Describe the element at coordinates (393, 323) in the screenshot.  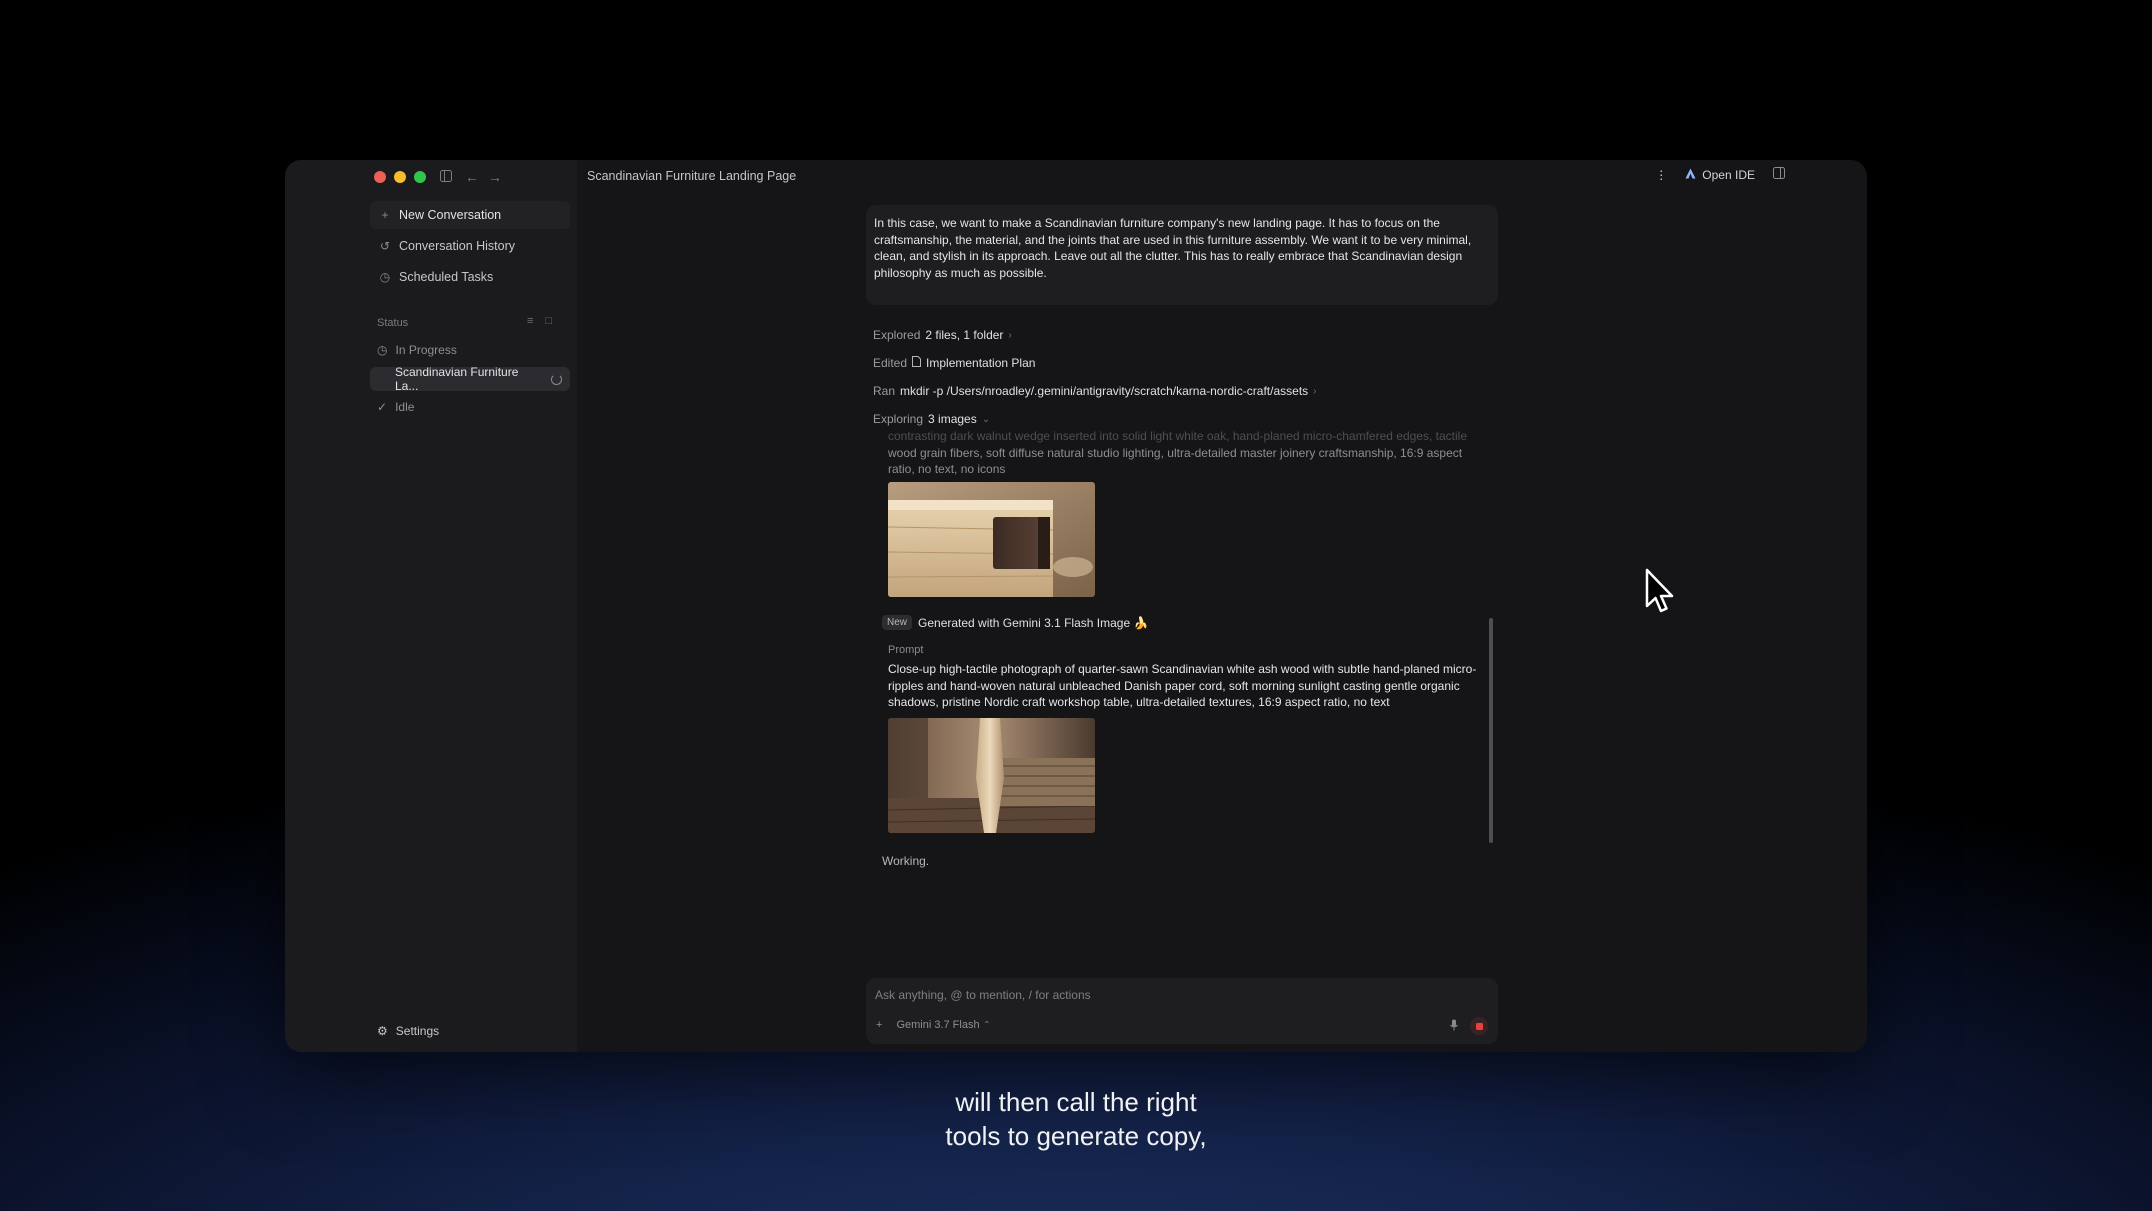
I see `status-section-label: Status` at that location.